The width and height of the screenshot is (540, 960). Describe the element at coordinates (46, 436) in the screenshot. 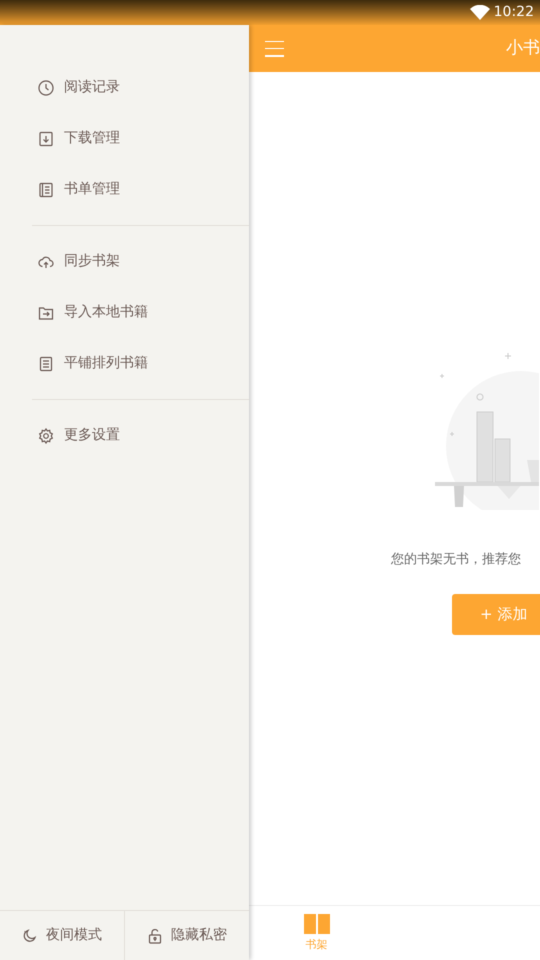

I see `settings-icon` at that location.